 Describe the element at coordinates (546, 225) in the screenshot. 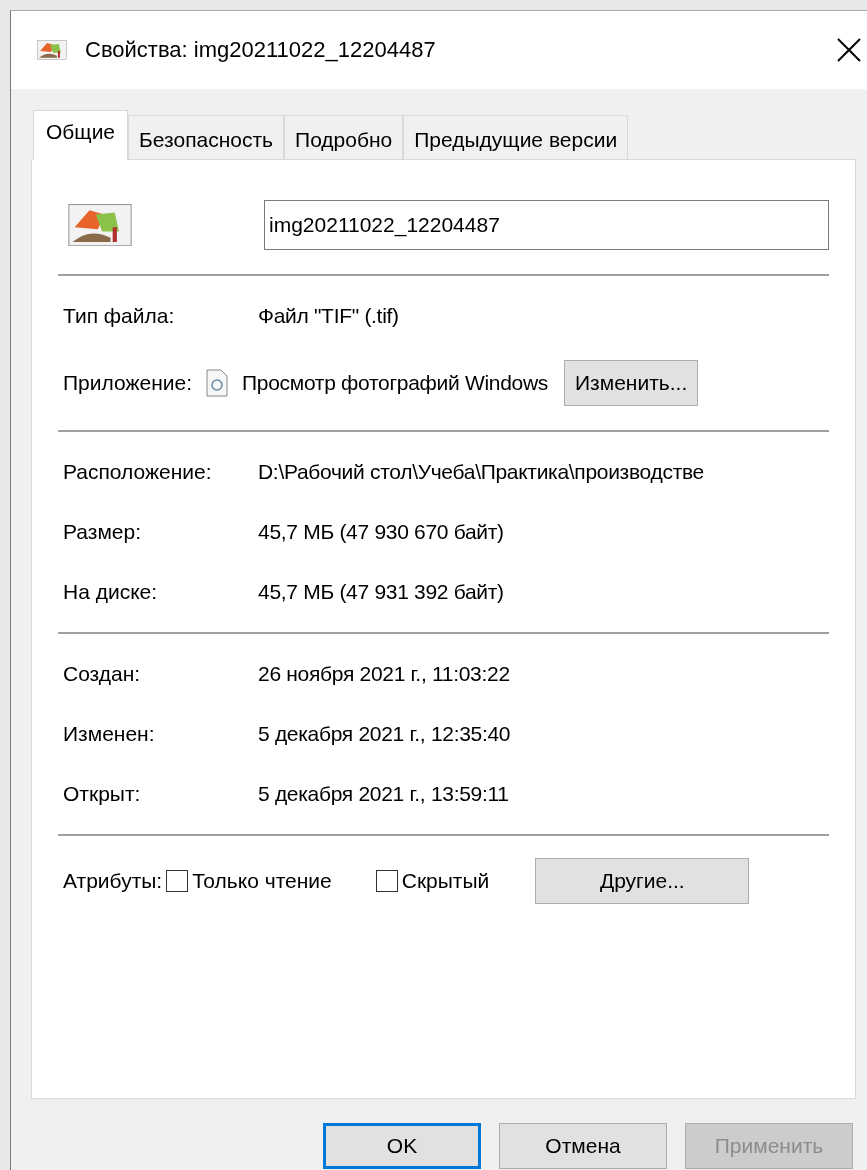

I see `file-name-field: img20211022_12204487` at that location.